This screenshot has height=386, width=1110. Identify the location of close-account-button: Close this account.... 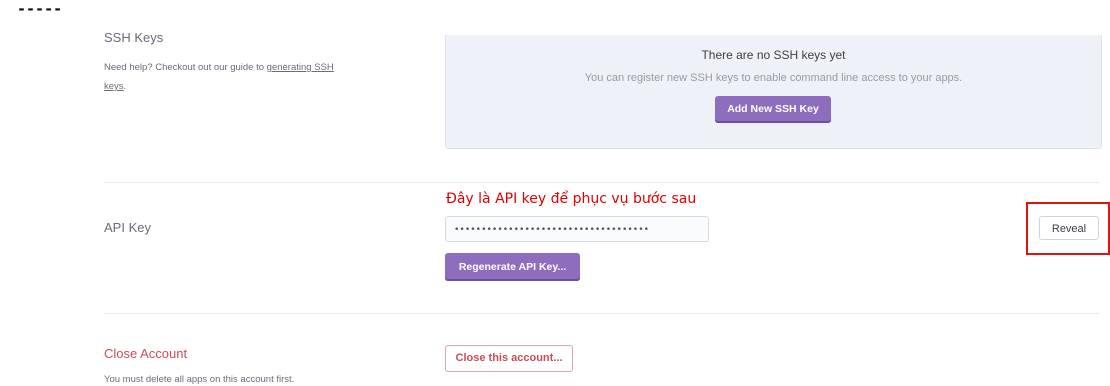
(509, 358).